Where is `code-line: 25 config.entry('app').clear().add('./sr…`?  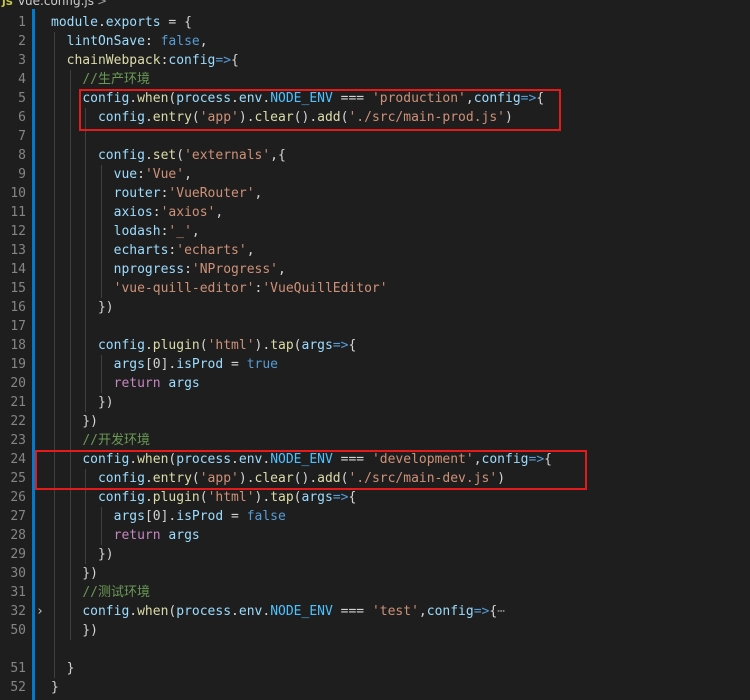 code-line: 25 config.entry('app').clear().add('./sr… is located at coordinates (375, 478).